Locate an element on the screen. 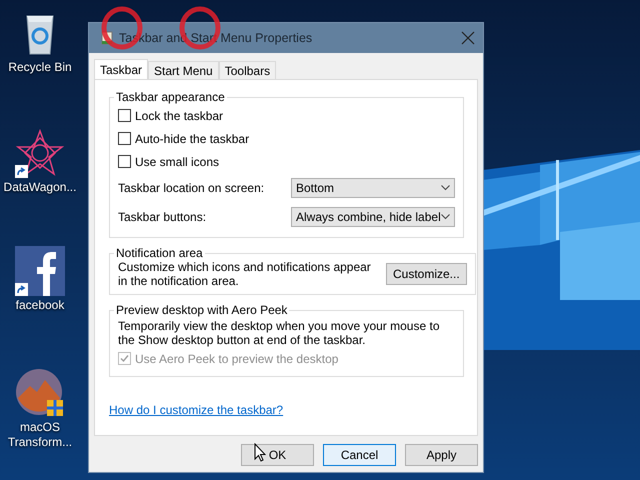 The image size is (640, 480). field-label: Taskbar location on screen: is located at coordinates (191, 187).